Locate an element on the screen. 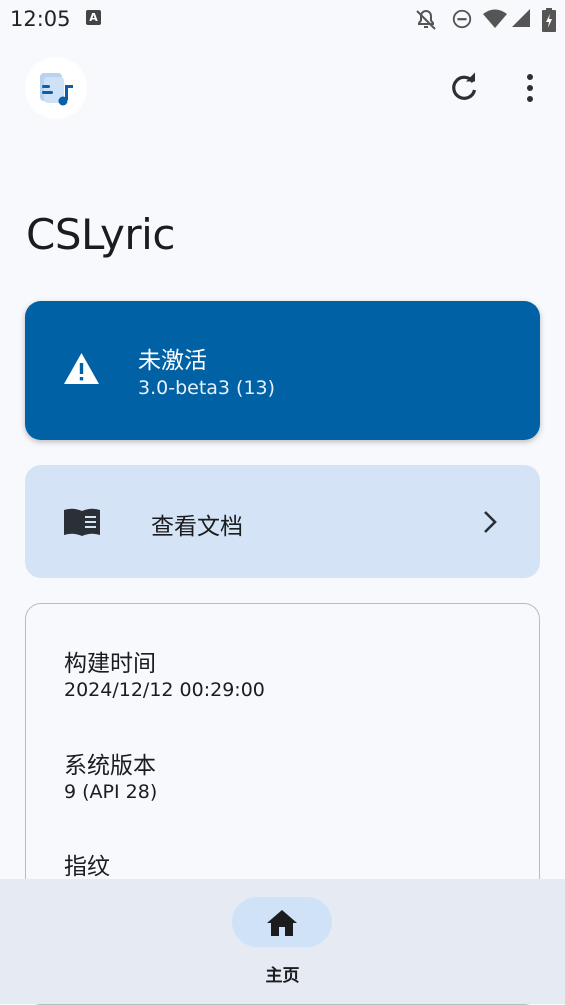 This screenshot has width=565, height=1005. bottom-navigation: 主页 is located at coordinates (282, 941).